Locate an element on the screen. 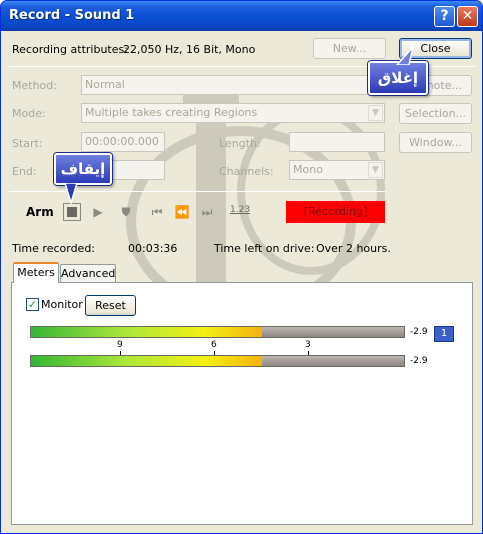 The image size is (483, 534). start-label: Start: is located at coordinates (27, 143).